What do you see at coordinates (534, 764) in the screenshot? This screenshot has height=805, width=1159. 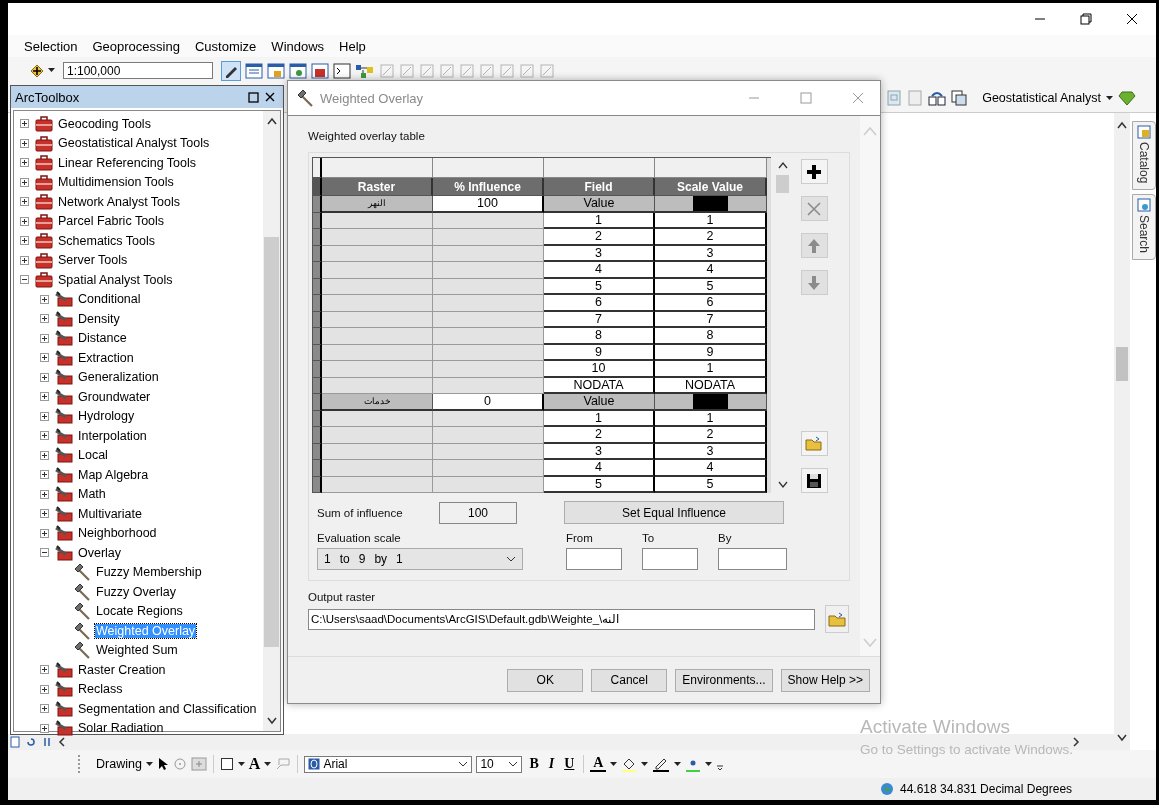 I see `bold-button: B` at bounding box center [534, 764].